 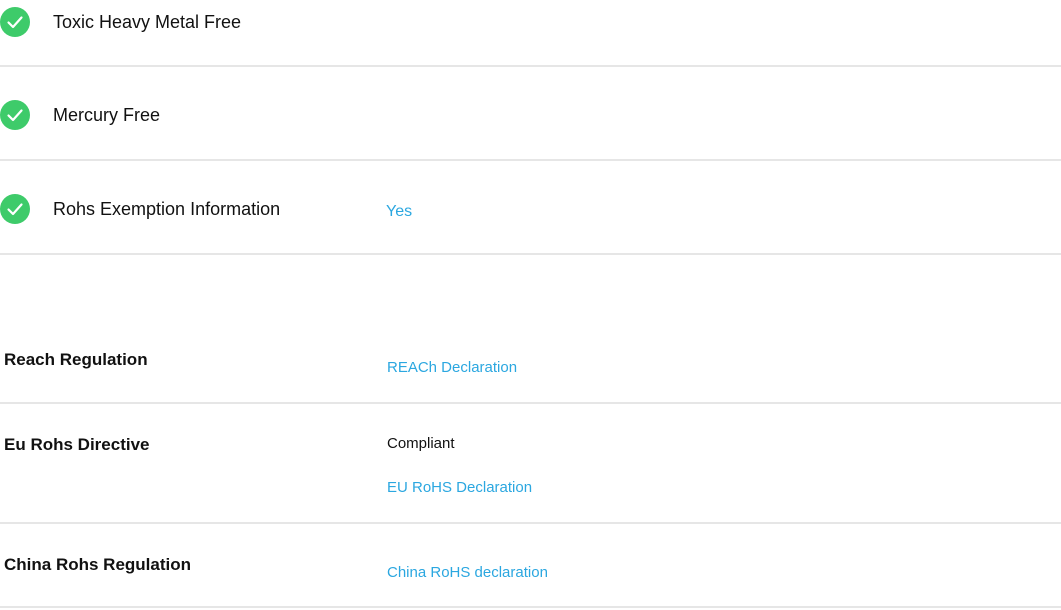 What do you see at coordinates (147, 22) in the screenshot?
I see `checklist-item-label: Toxic Heavy Metal Free` at bounding box center [147, 22].